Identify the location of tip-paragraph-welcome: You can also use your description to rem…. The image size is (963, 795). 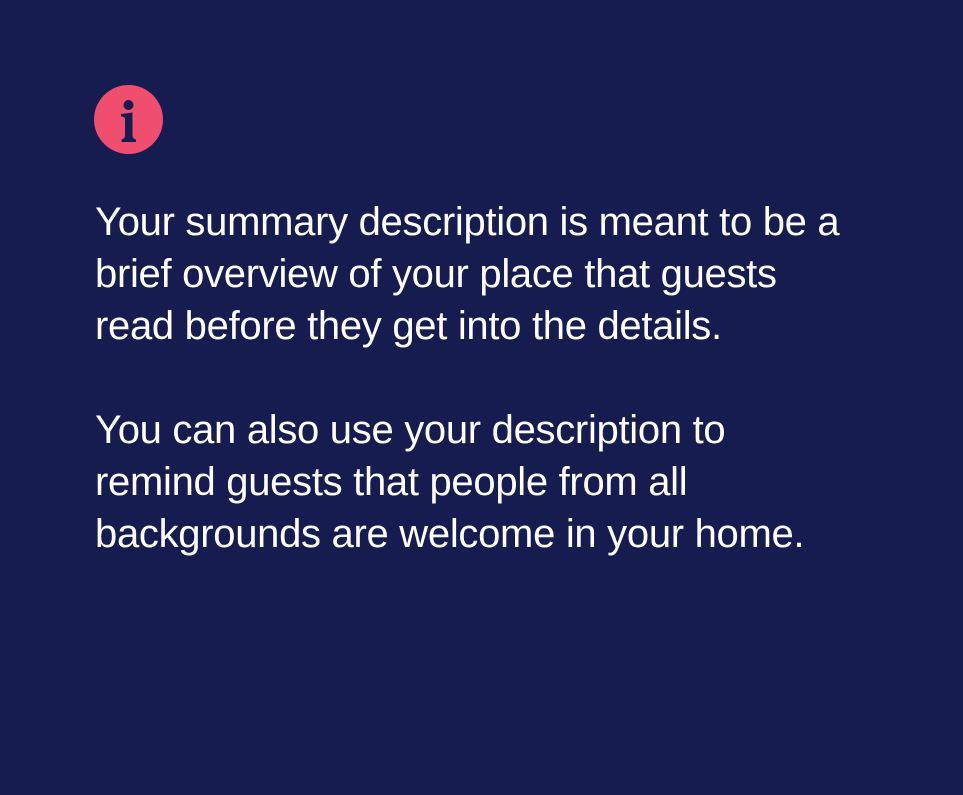
(450, 482).